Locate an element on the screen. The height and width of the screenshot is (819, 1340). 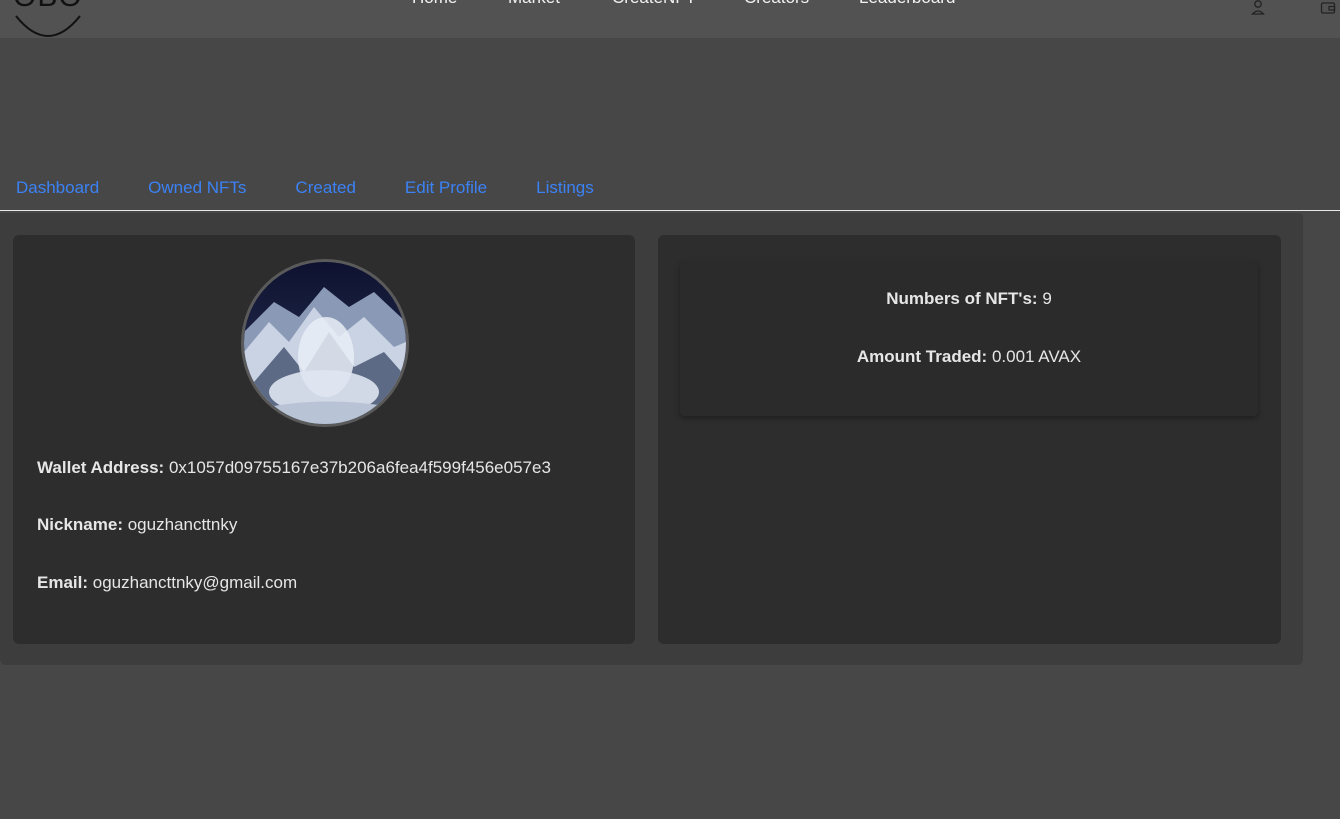
tab-dashboard: Dashboard is located at coordinates (57, 190).